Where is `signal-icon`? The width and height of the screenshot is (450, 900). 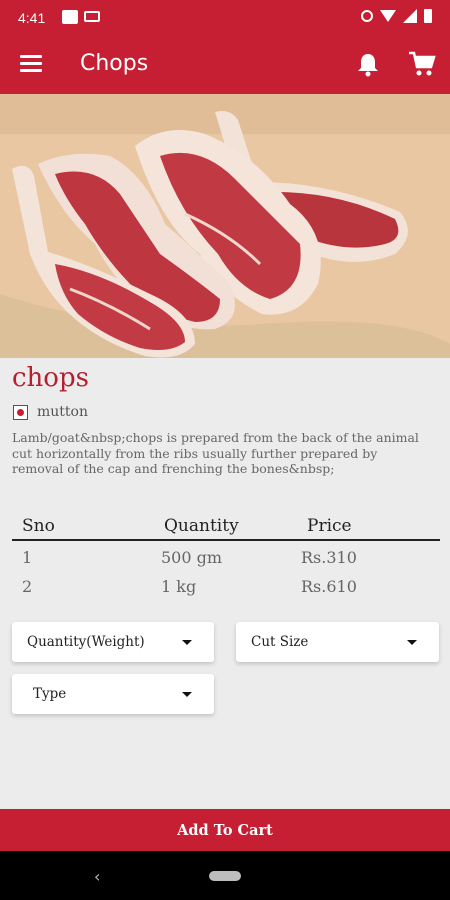 signal-icon is located at coordinates (410, 16).